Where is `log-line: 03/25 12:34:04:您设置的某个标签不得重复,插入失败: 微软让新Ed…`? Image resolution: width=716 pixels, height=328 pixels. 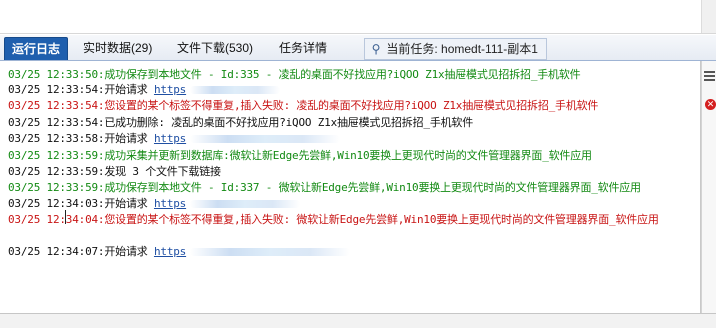 log-line: 03/25 12:34:04:您设置的某个标签不得重复,插入失败: 微软让新Ed… is located at coordinates (333, 219).